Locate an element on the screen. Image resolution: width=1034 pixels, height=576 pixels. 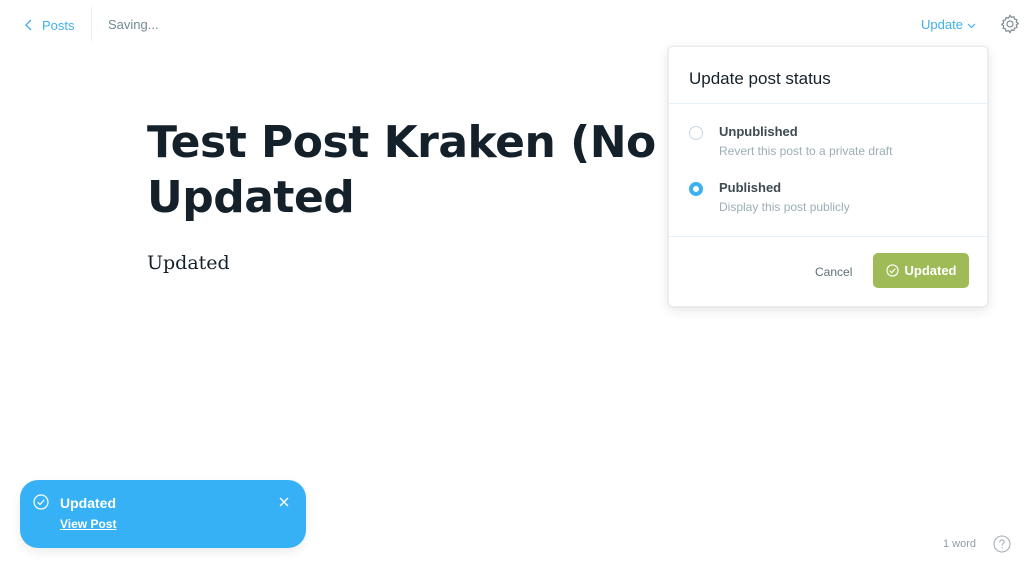
updated-button: Updated is located at coordinates (921, 270).